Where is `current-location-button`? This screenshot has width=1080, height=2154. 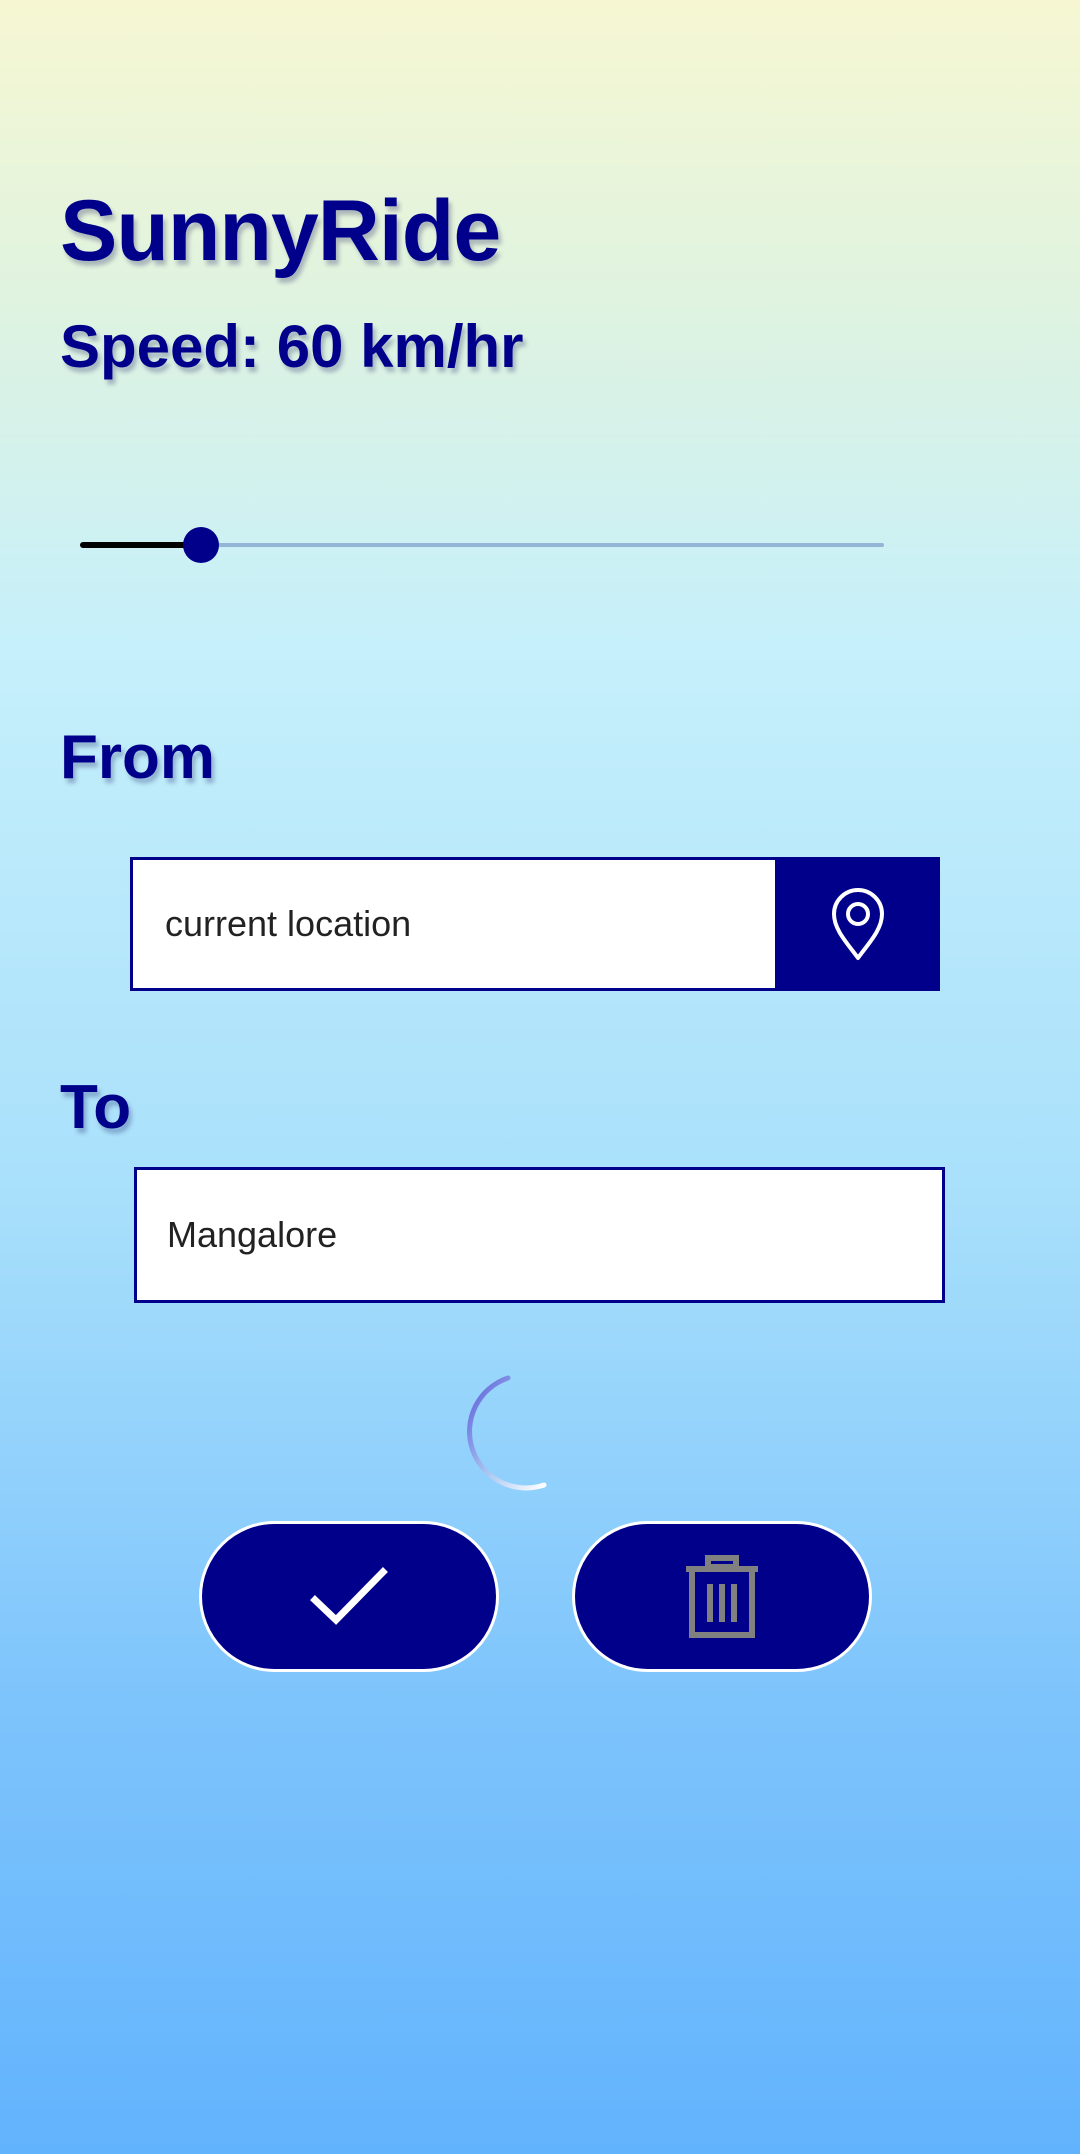
current-location-button is located at coordinates (856, 924).